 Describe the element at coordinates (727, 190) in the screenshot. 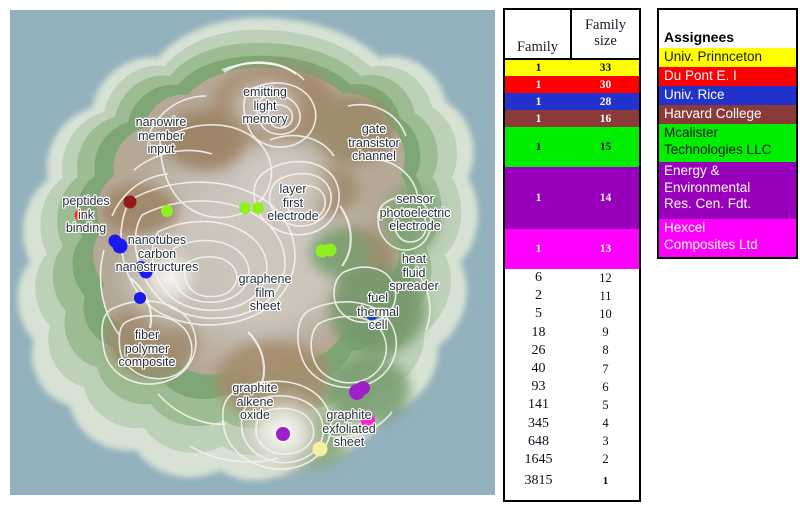

I see `legend-item: Energy & Environmental Res. Cen. Fdt.` at that location.